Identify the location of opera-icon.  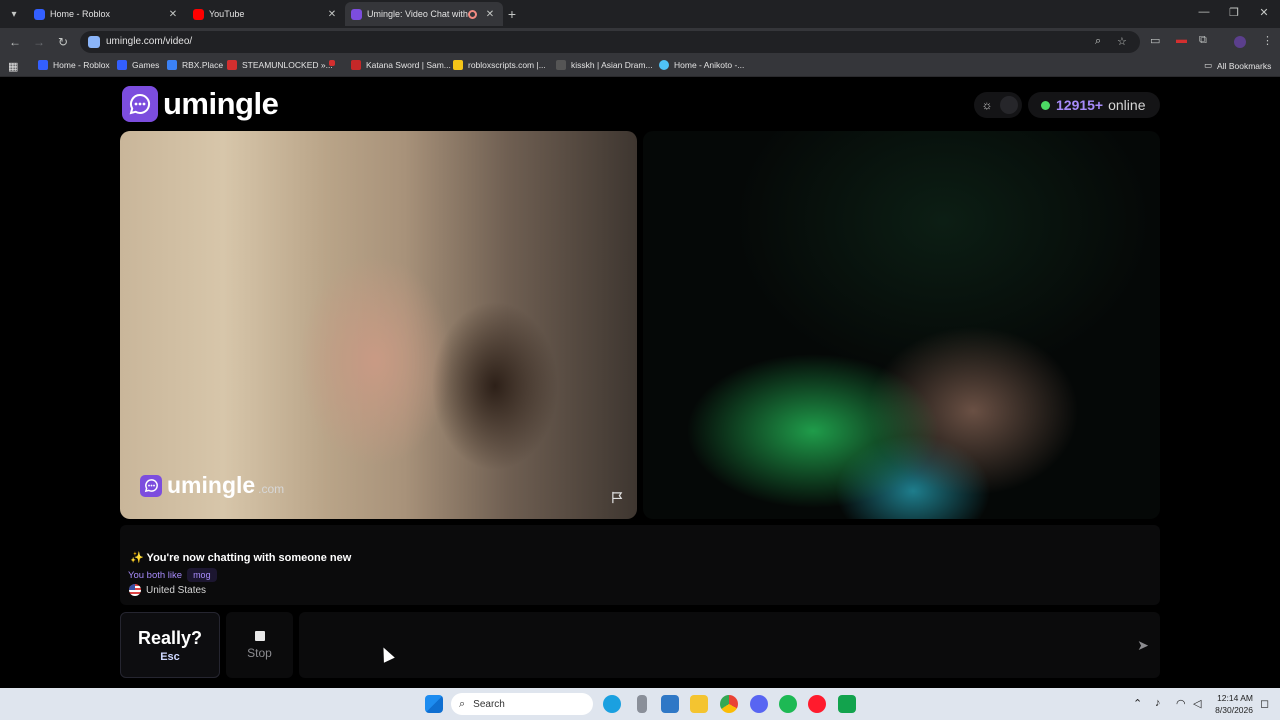
(817, 704).